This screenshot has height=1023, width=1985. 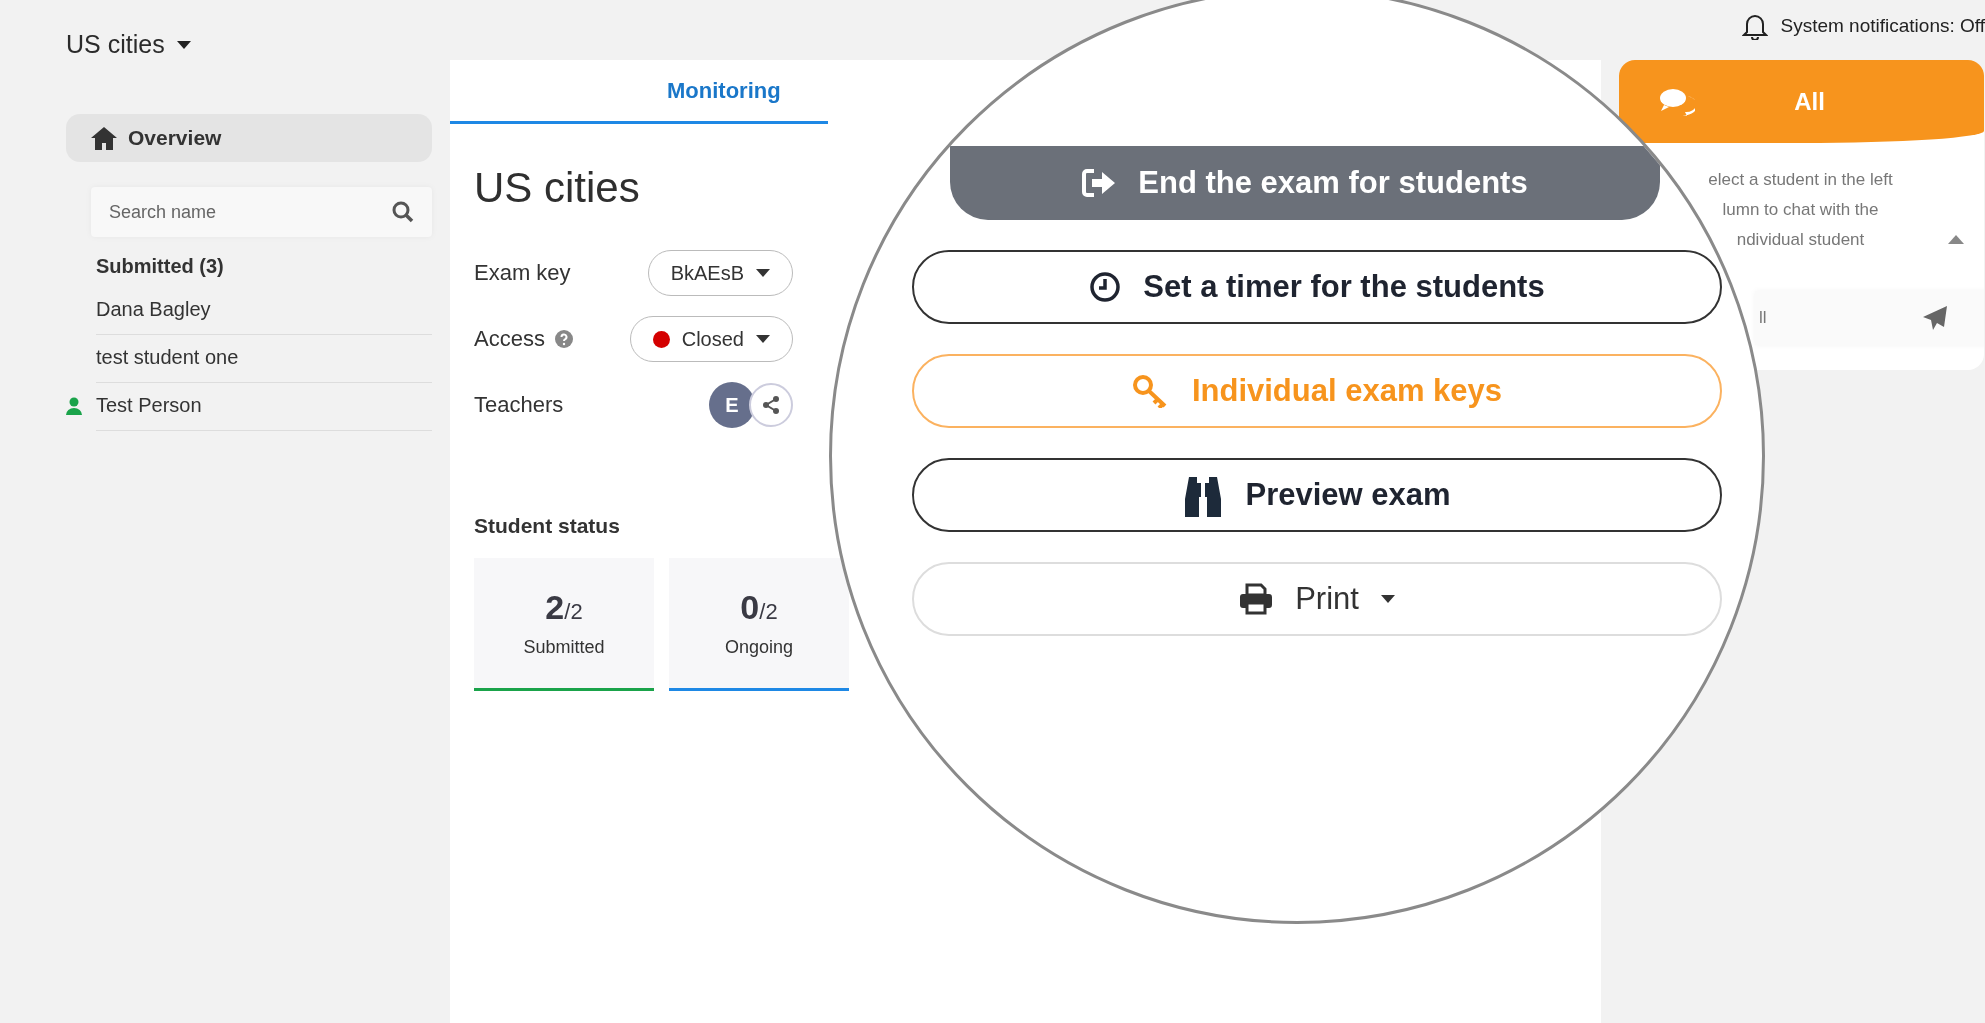 What do you see at coordinates (1677, 101) in the screenshot?
I see `chat-icon` at bounding box center [1677, 101].